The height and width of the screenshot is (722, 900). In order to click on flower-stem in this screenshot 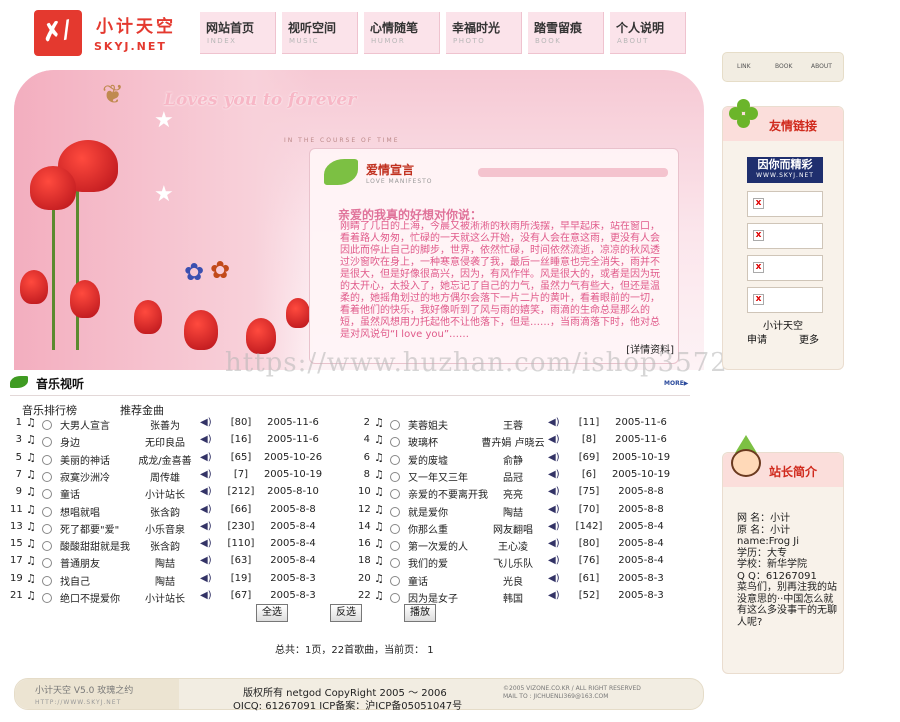, I will do `click(53, 280)`.